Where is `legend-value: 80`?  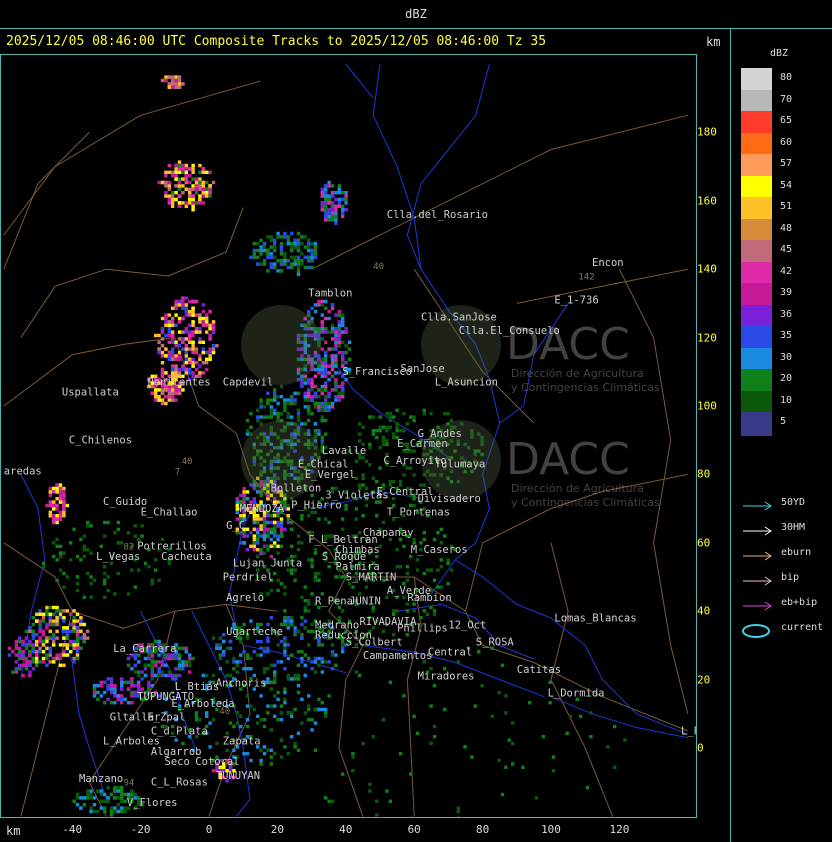 legend-value: 80 is located at coordinates (786, 77).